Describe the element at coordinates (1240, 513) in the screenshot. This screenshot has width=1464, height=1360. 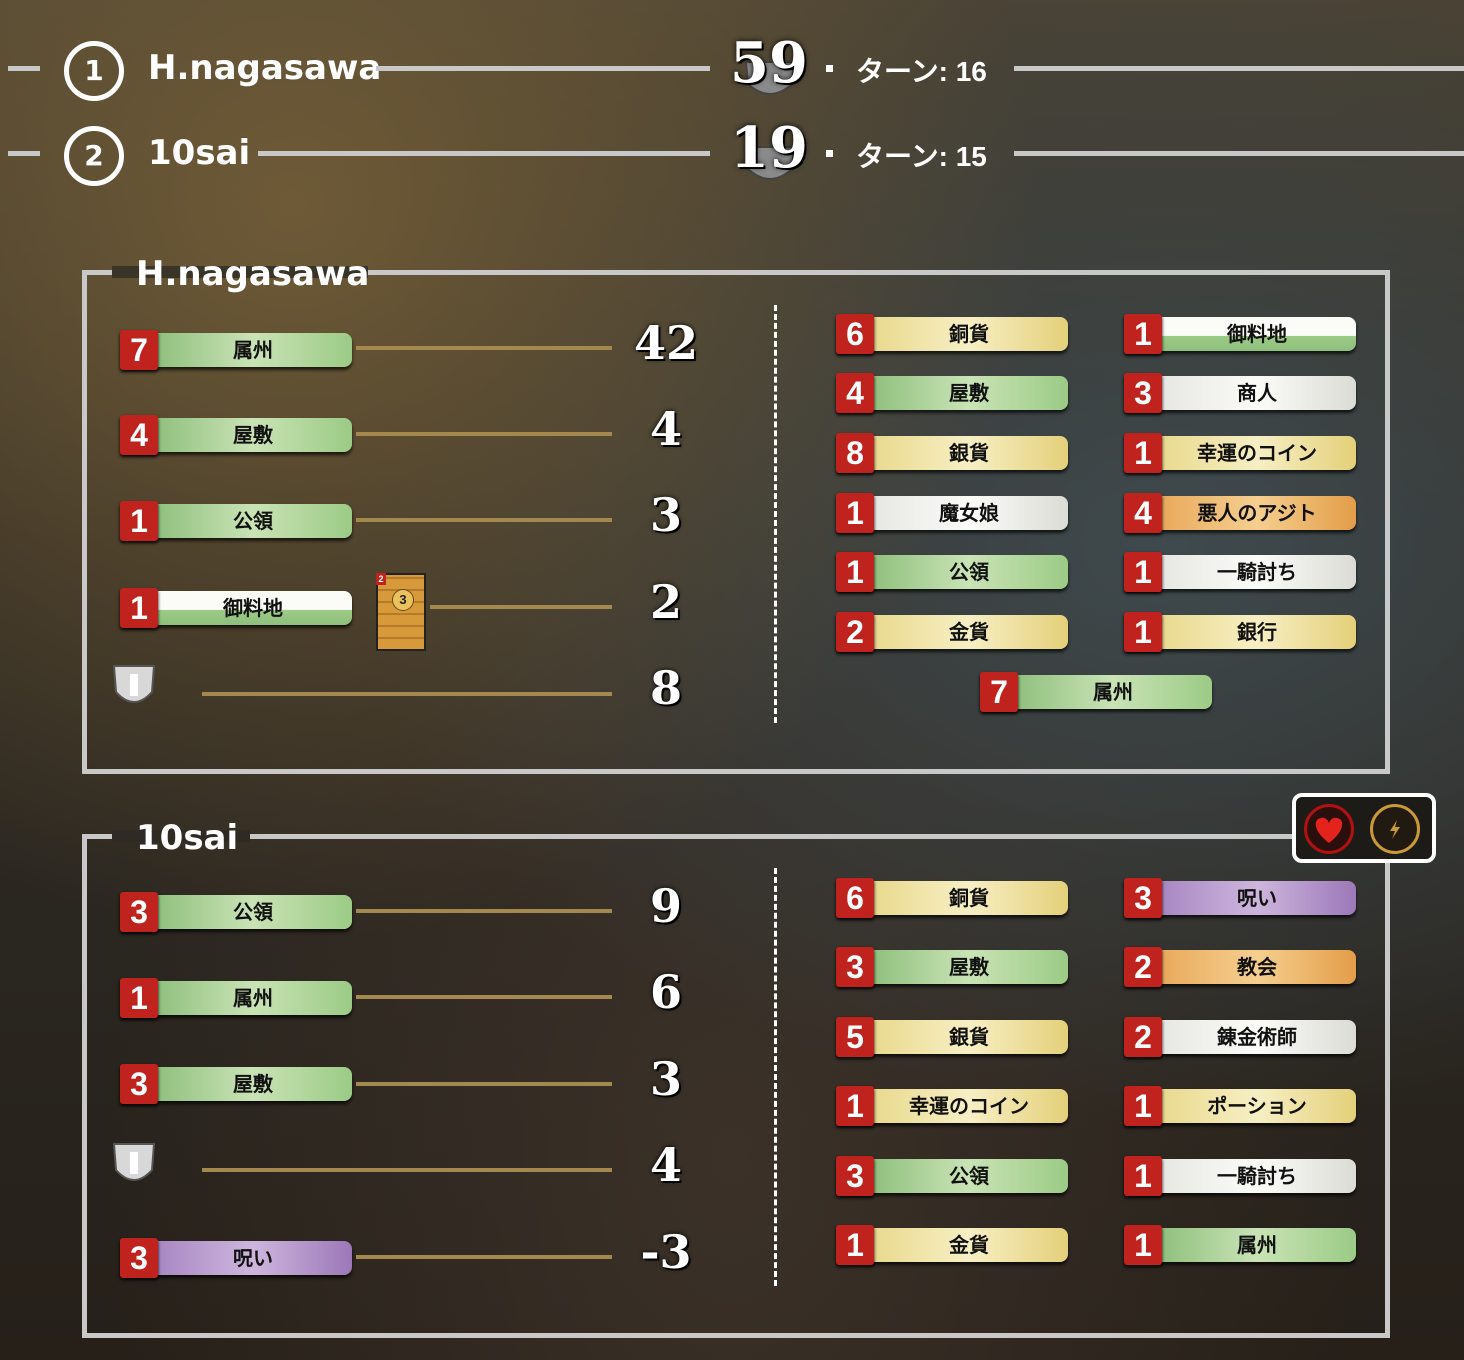
I see `deck-card: 4 悪人のアジト` at that location.